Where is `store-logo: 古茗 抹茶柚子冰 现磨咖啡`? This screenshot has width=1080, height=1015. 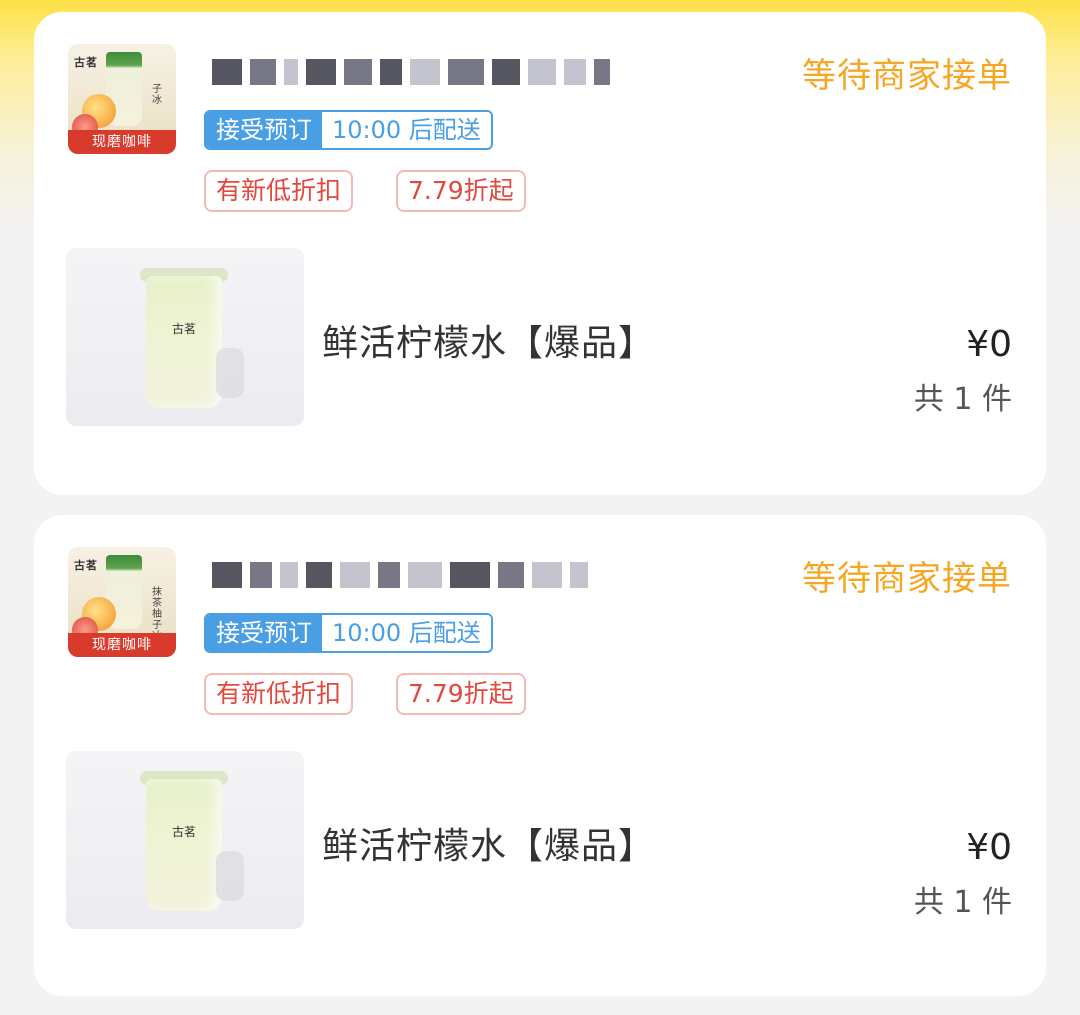
store-logo: 古茗 抹茶柚子冰 现磨咖啡 is located at coordinates (122, 602).